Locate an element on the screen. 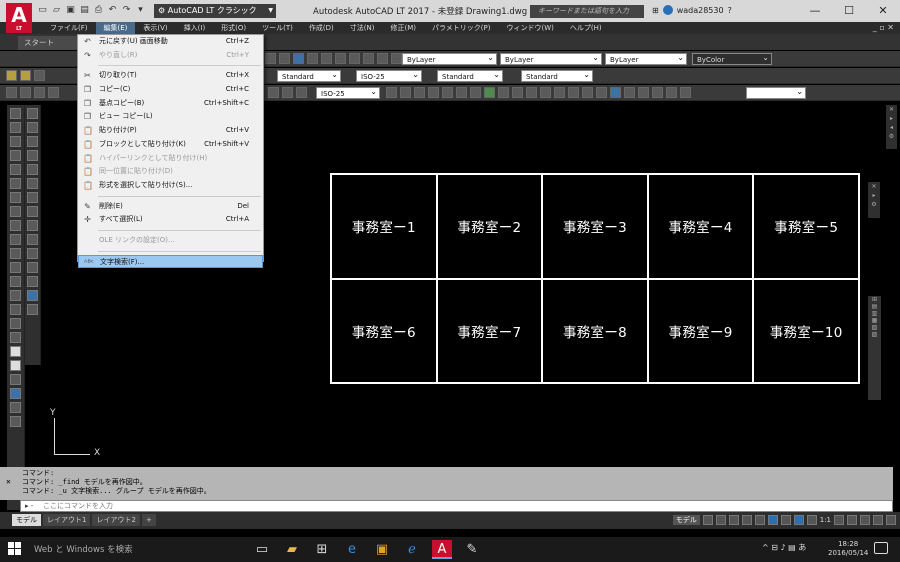 The height and width of the screenshot is (562, 900). help-icon: ? is located at coordinates (730, 10).